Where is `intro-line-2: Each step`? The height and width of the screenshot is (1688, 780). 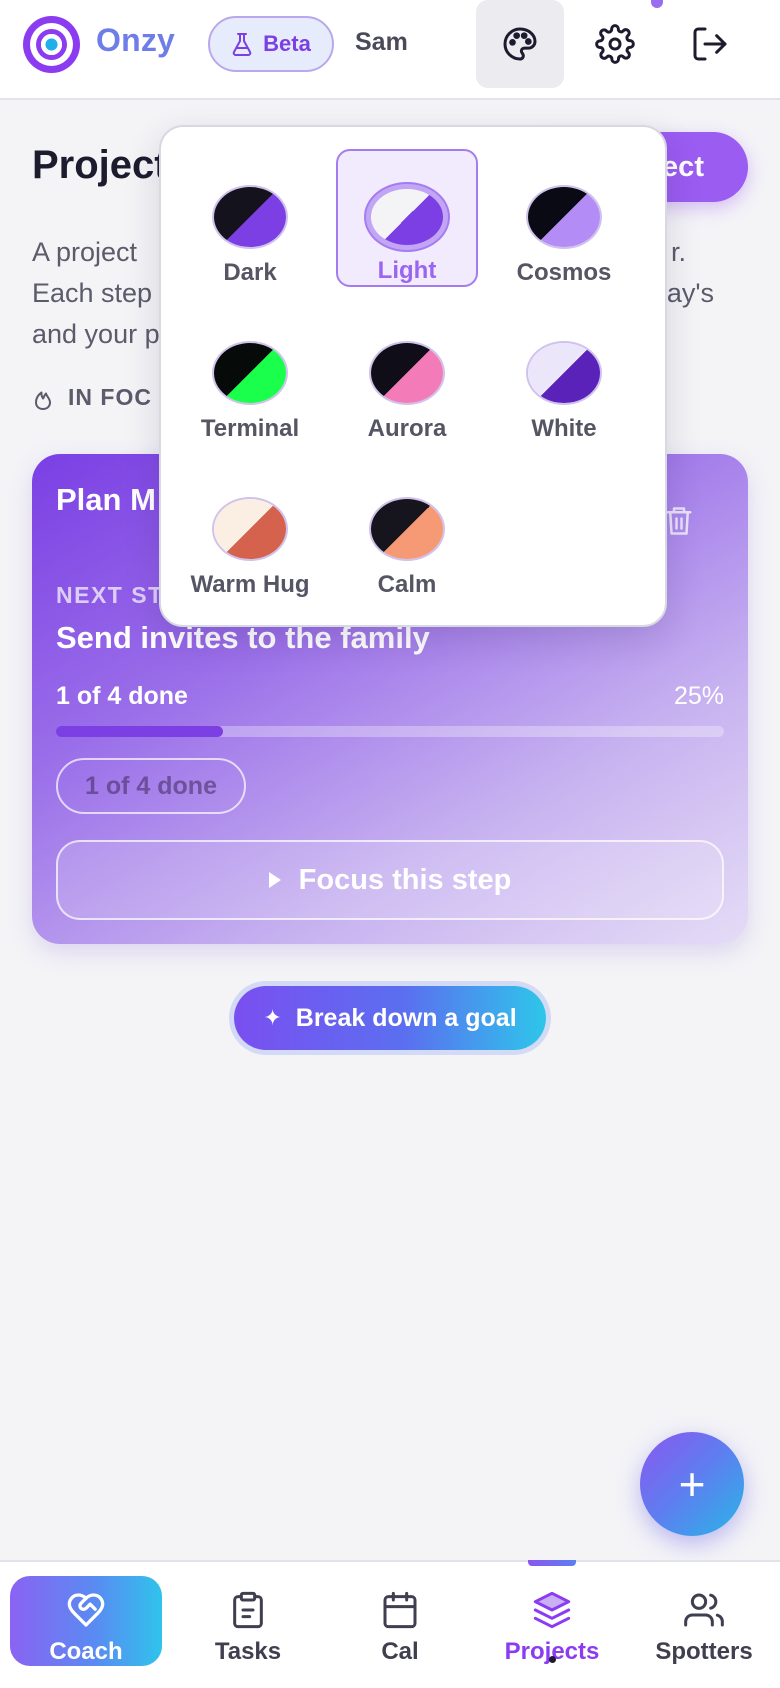 intro-line-2: Each step is located at coordinates (92, 293).